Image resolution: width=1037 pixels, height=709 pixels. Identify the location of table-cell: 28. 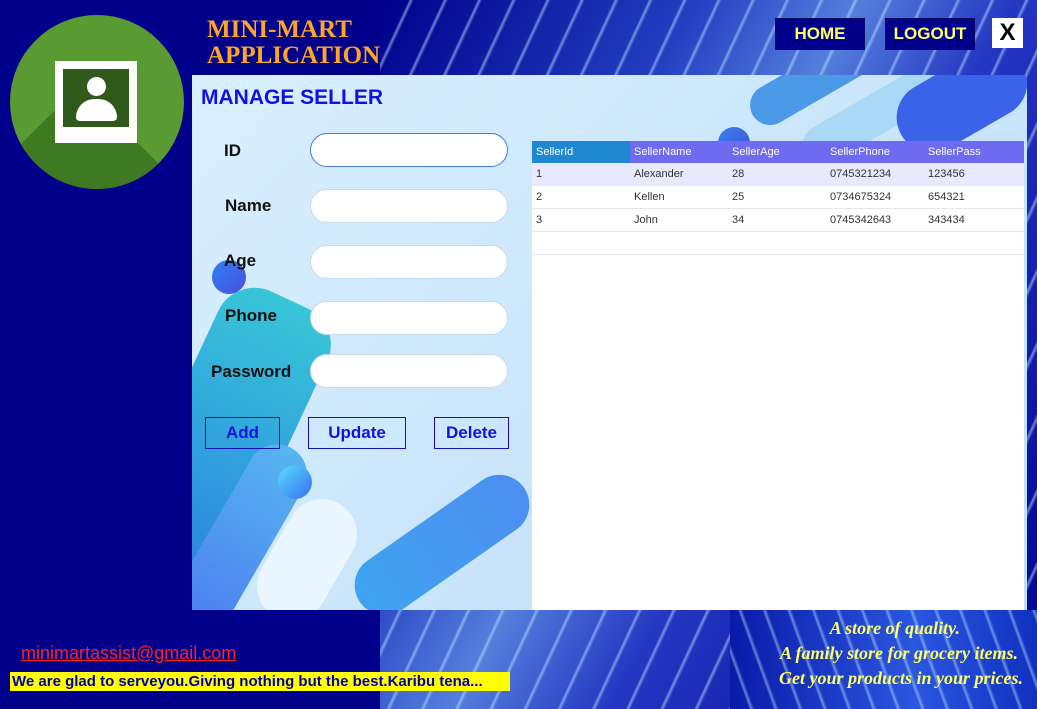
(738, 174).